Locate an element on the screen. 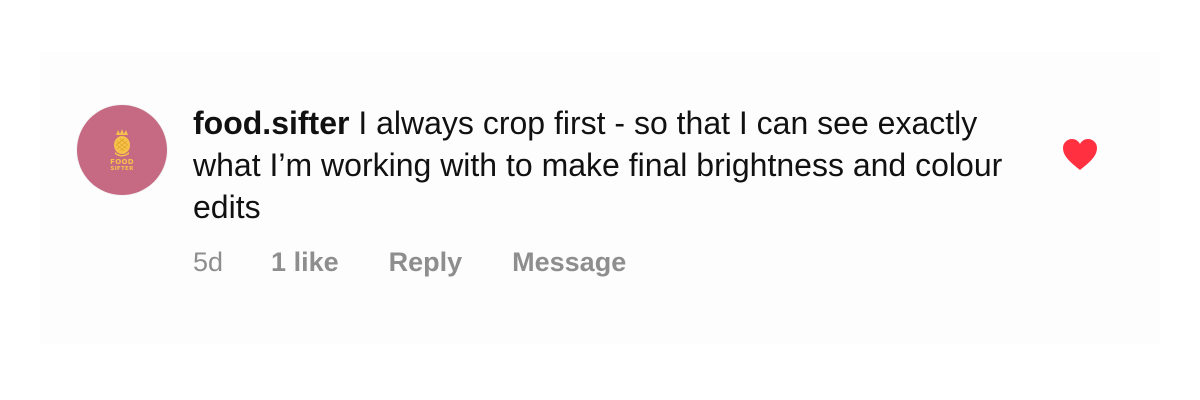 The height and width of the screenshot is (400, 1200). avatar: FOOD SIFTER is located at coordinates (122, 150).